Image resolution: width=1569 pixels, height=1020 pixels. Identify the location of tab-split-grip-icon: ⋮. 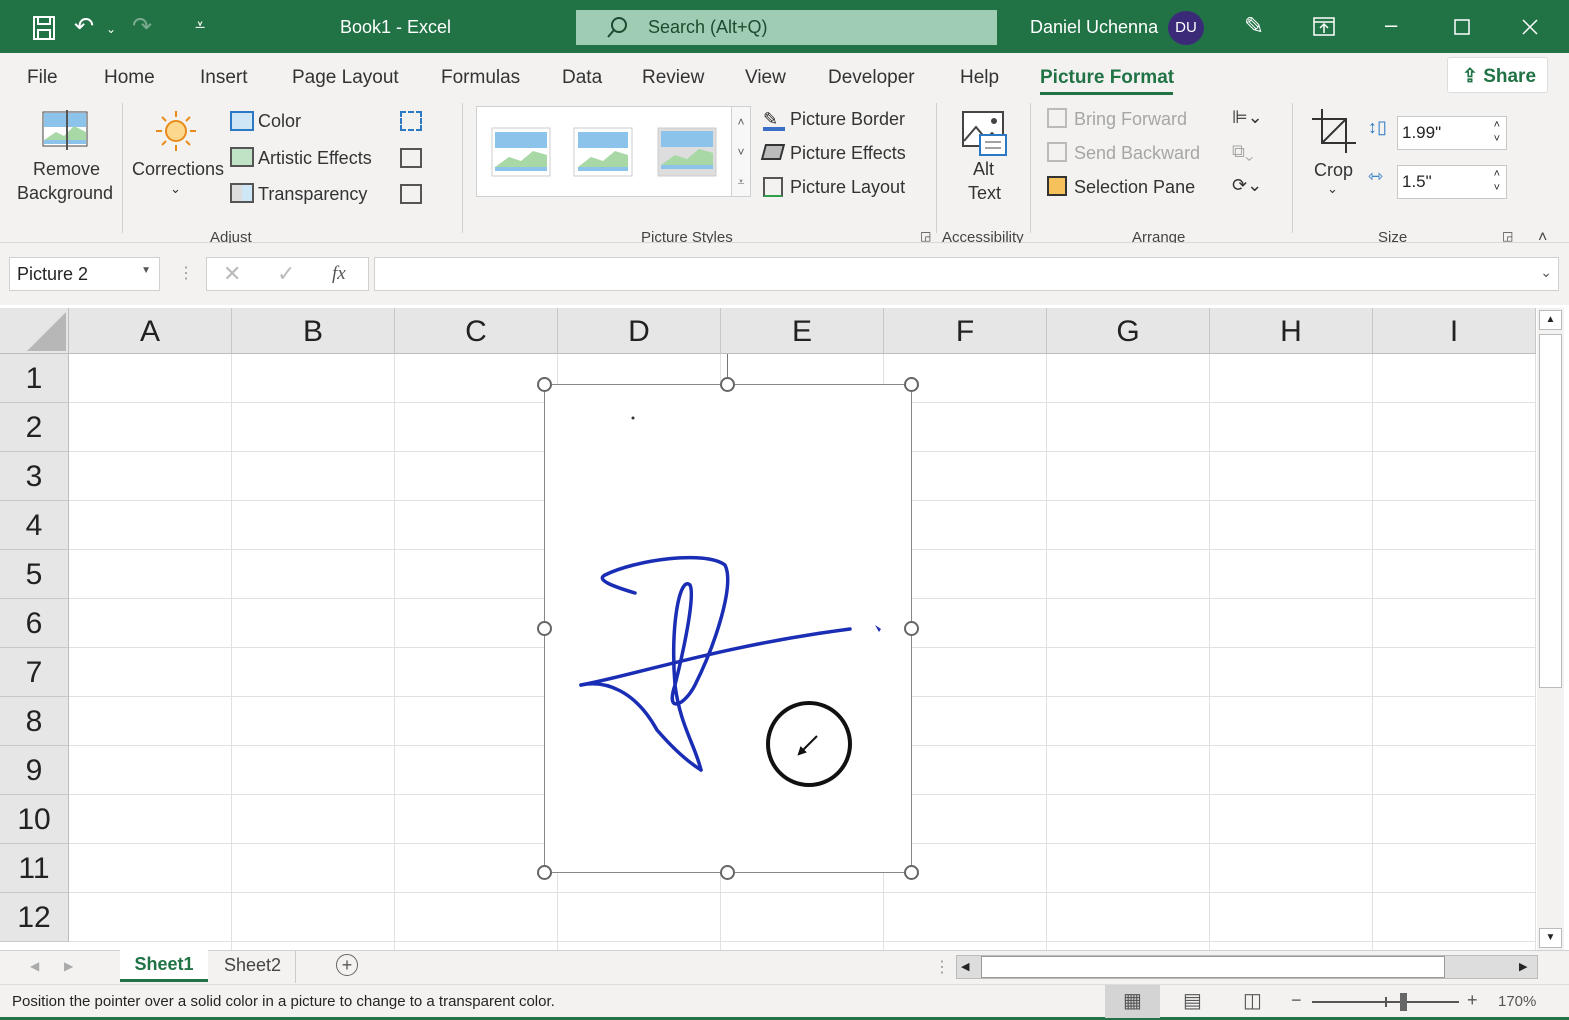
(942, 967).